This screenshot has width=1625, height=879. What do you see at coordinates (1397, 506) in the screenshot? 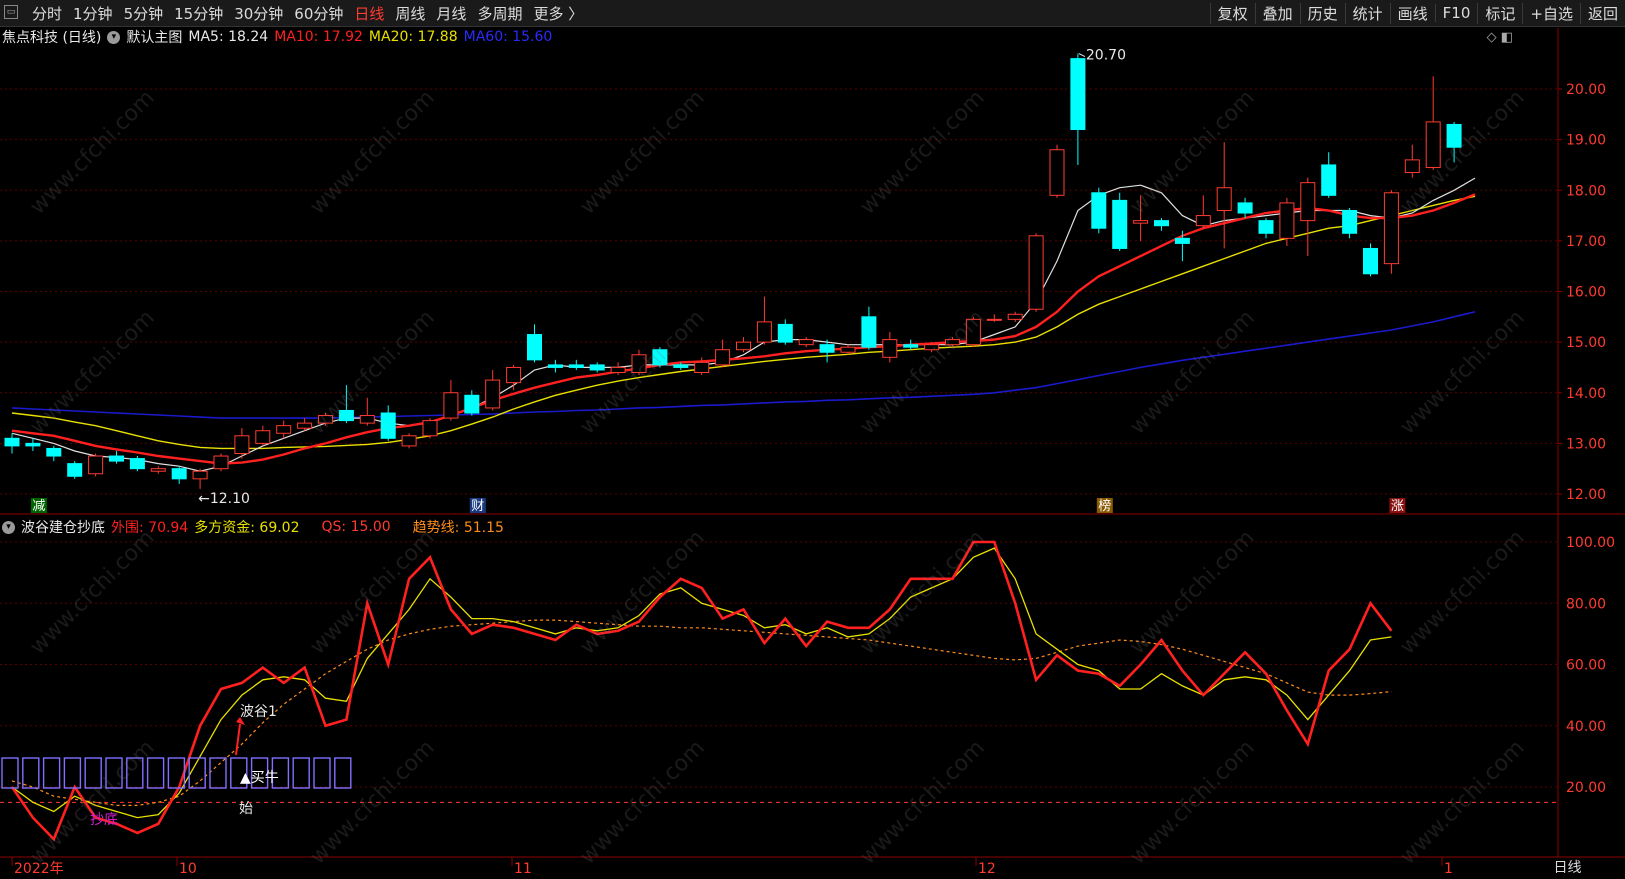
I see `event-marker-3: 涨` at bounding box center [1397, 506].